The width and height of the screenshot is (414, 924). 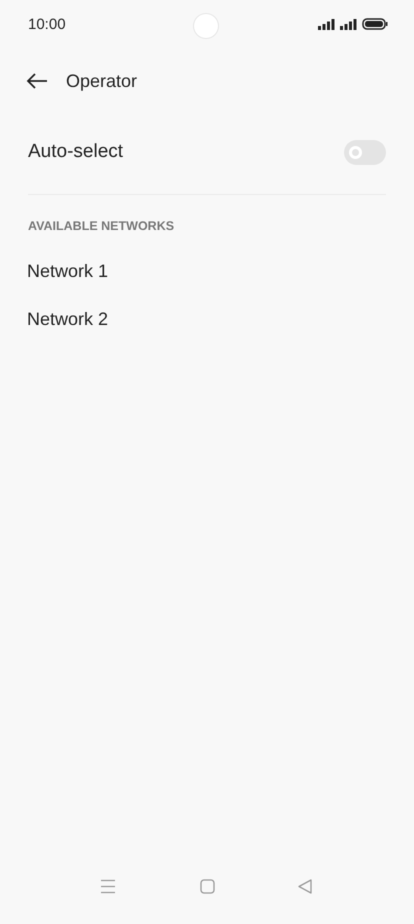 What do you see at coordinates (207, 276) in the screenshot?
I see `network-item: Network 1` at bounding box center [207, 276].